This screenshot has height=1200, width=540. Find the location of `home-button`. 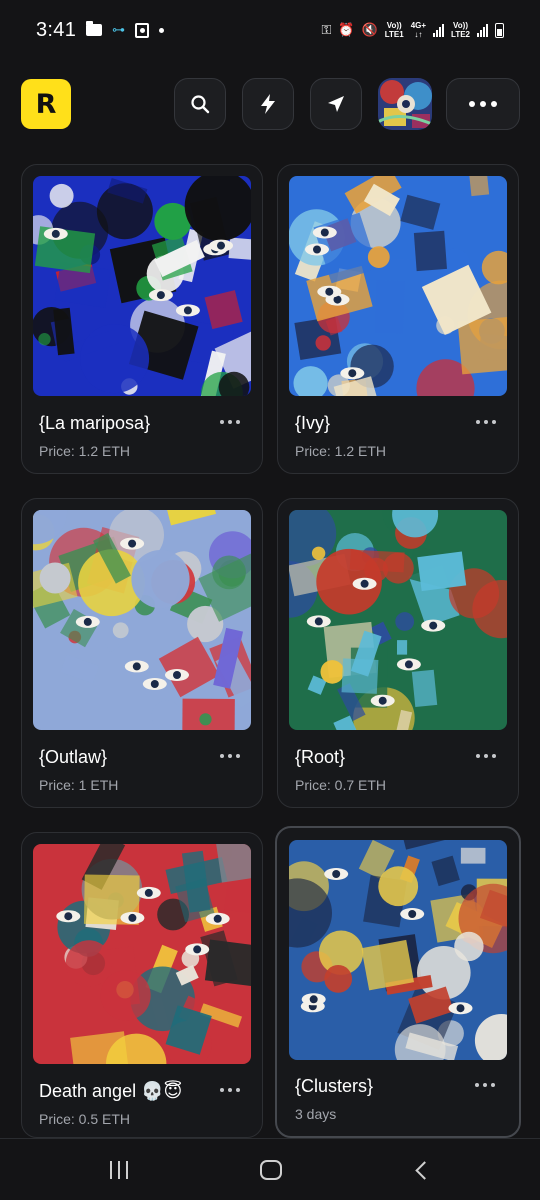

home-button is located at coordinates (271, 1170).